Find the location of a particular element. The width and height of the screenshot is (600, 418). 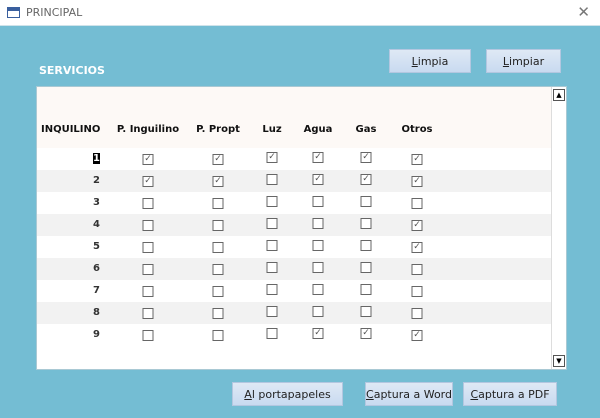

pdf-label: Captura a PDF is located at coordinates (510, 394).